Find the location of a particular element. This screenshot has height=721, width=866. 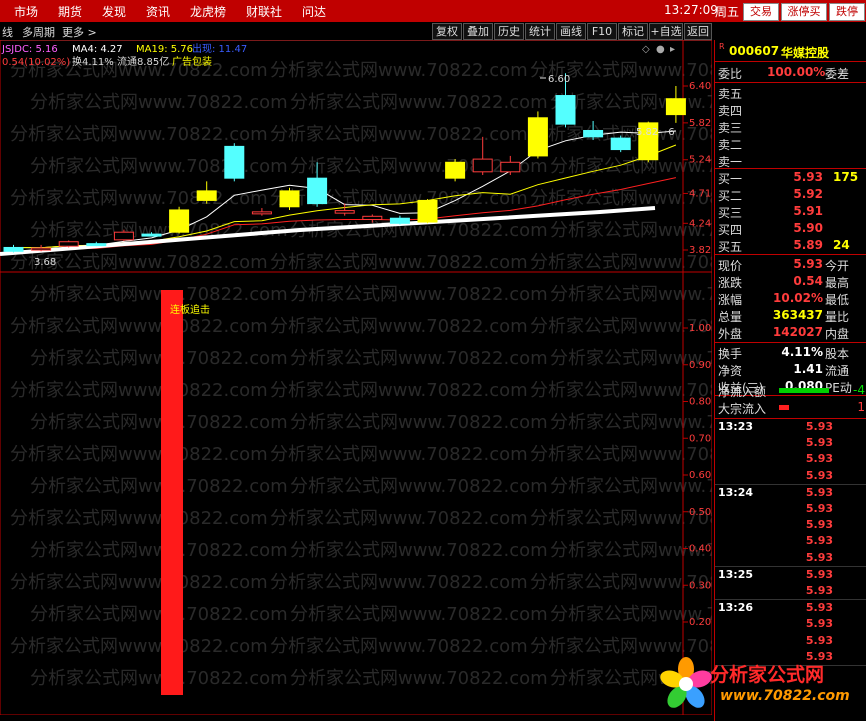

menu-dragon-tiger: 龙虎榜 is located at coordinates (208, 11).